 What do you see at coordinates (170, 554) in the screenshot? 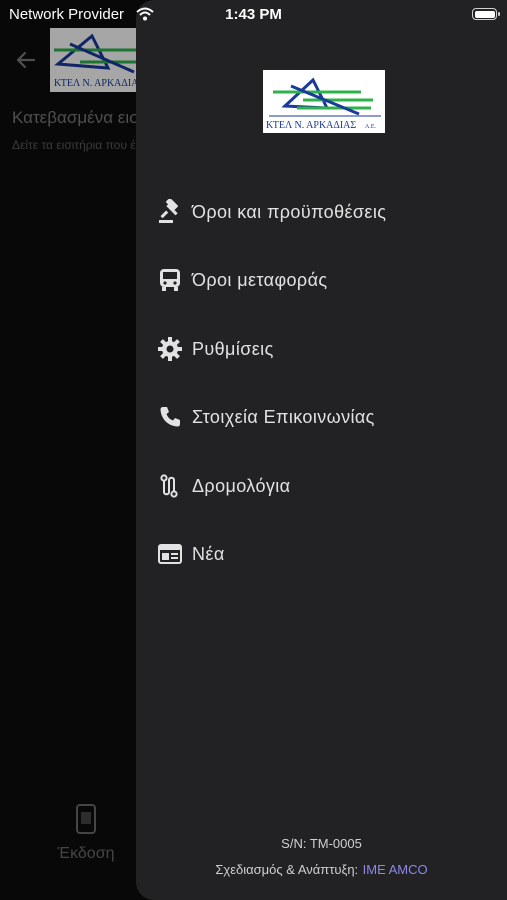
I see `news-icon` at bounding box center [170, 554].